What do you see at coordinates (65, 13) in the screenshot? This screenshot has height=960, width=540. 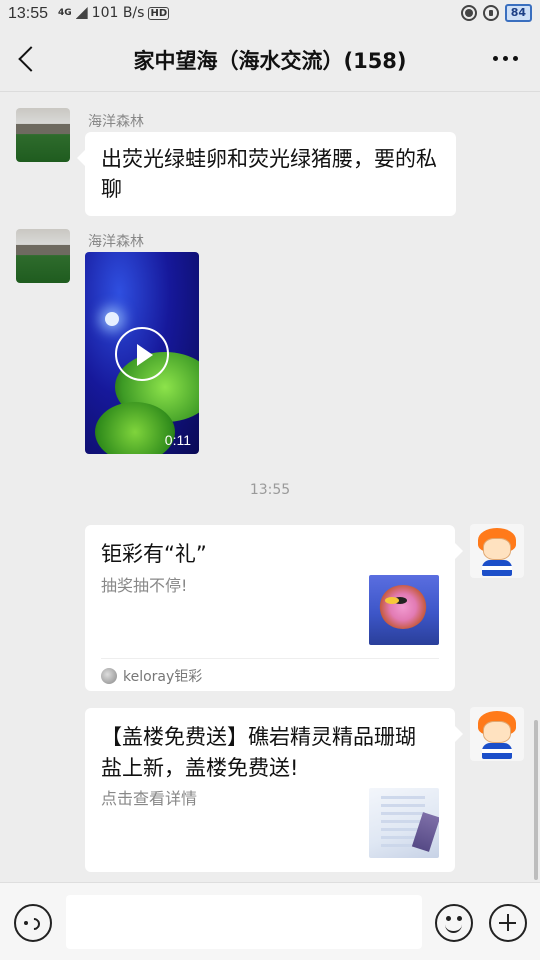 I see `network-type: 4G` at bounding box center [65, 13].